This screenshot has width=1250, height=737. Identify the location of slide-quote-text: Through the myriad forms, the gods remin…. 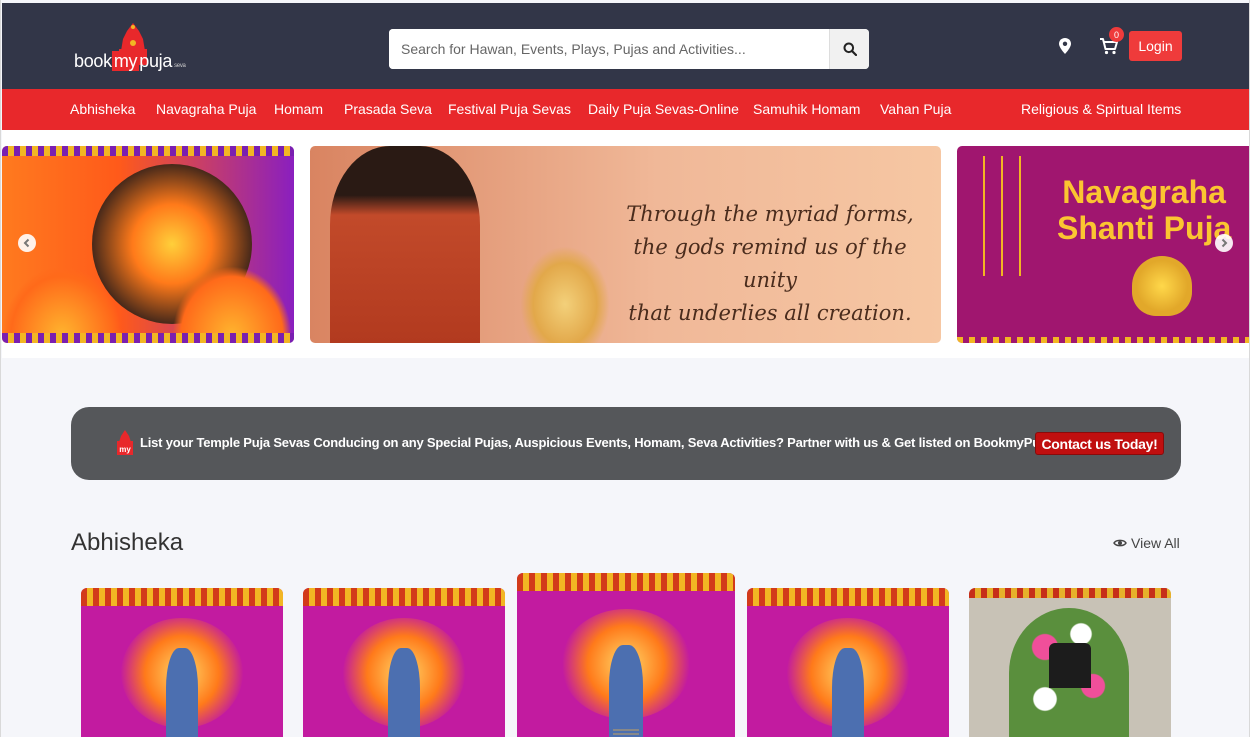
(770, 264).